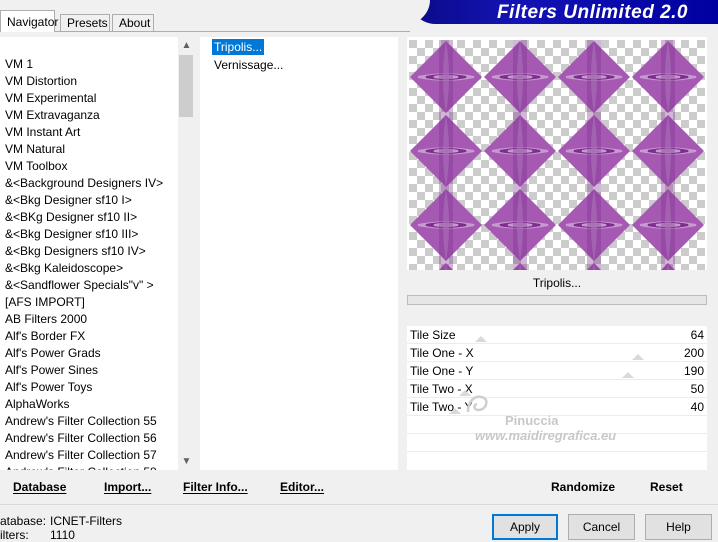 The image size is (718, 542). I want to click on scroll-down-icon: ▼, so click(186, 461).